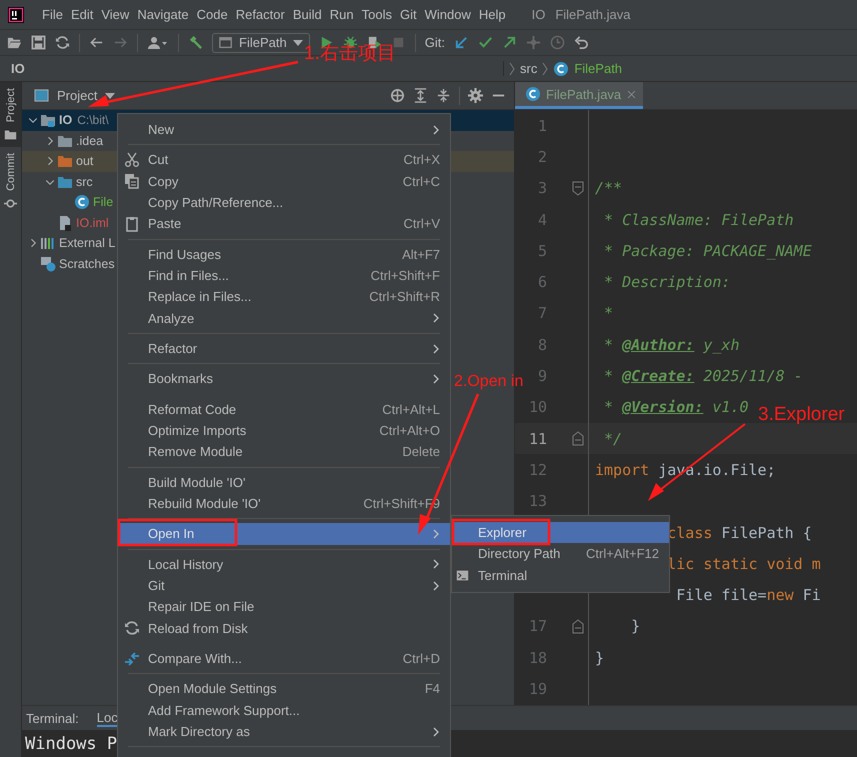  I want to click on line-number: 13, so click(537, 501).